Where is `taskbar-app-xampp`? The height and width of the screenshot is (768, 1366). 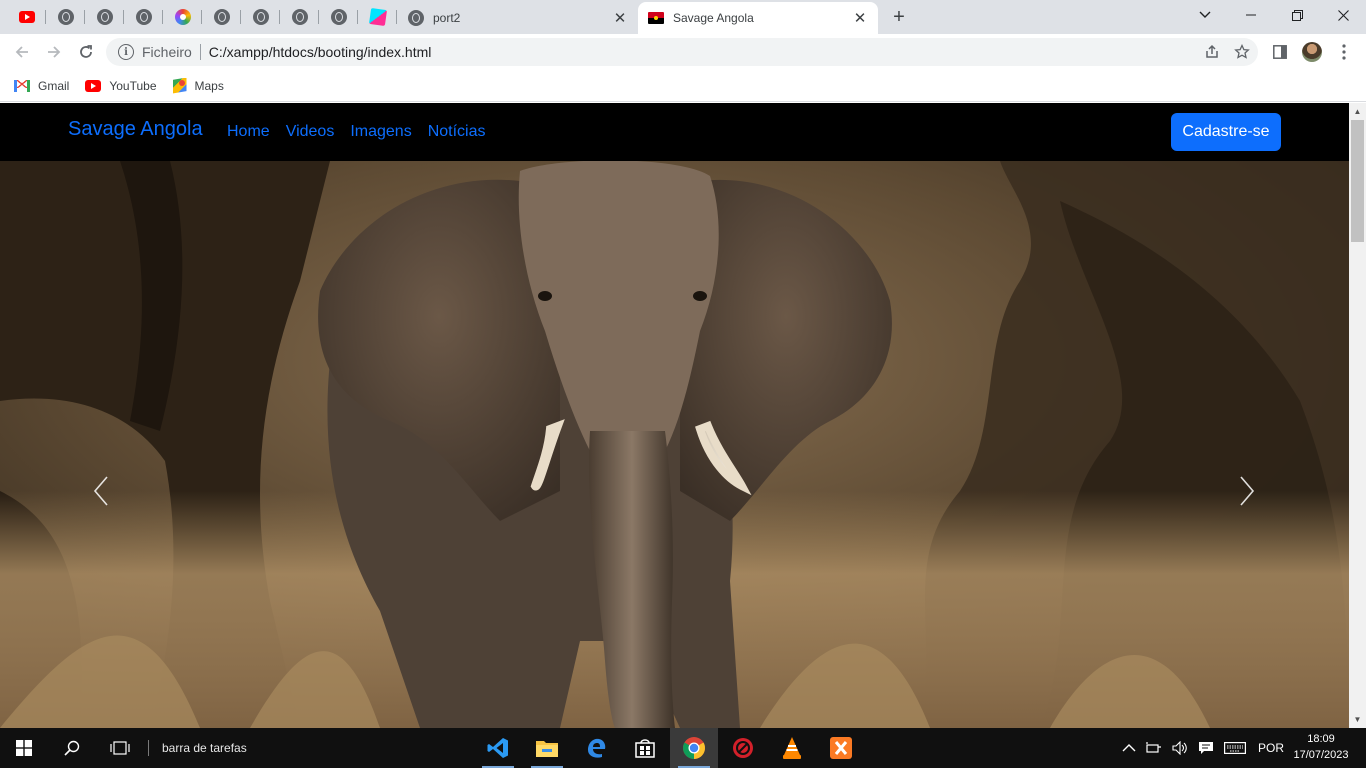
taskbar-app-xampp is located at coordinates (841, 748).